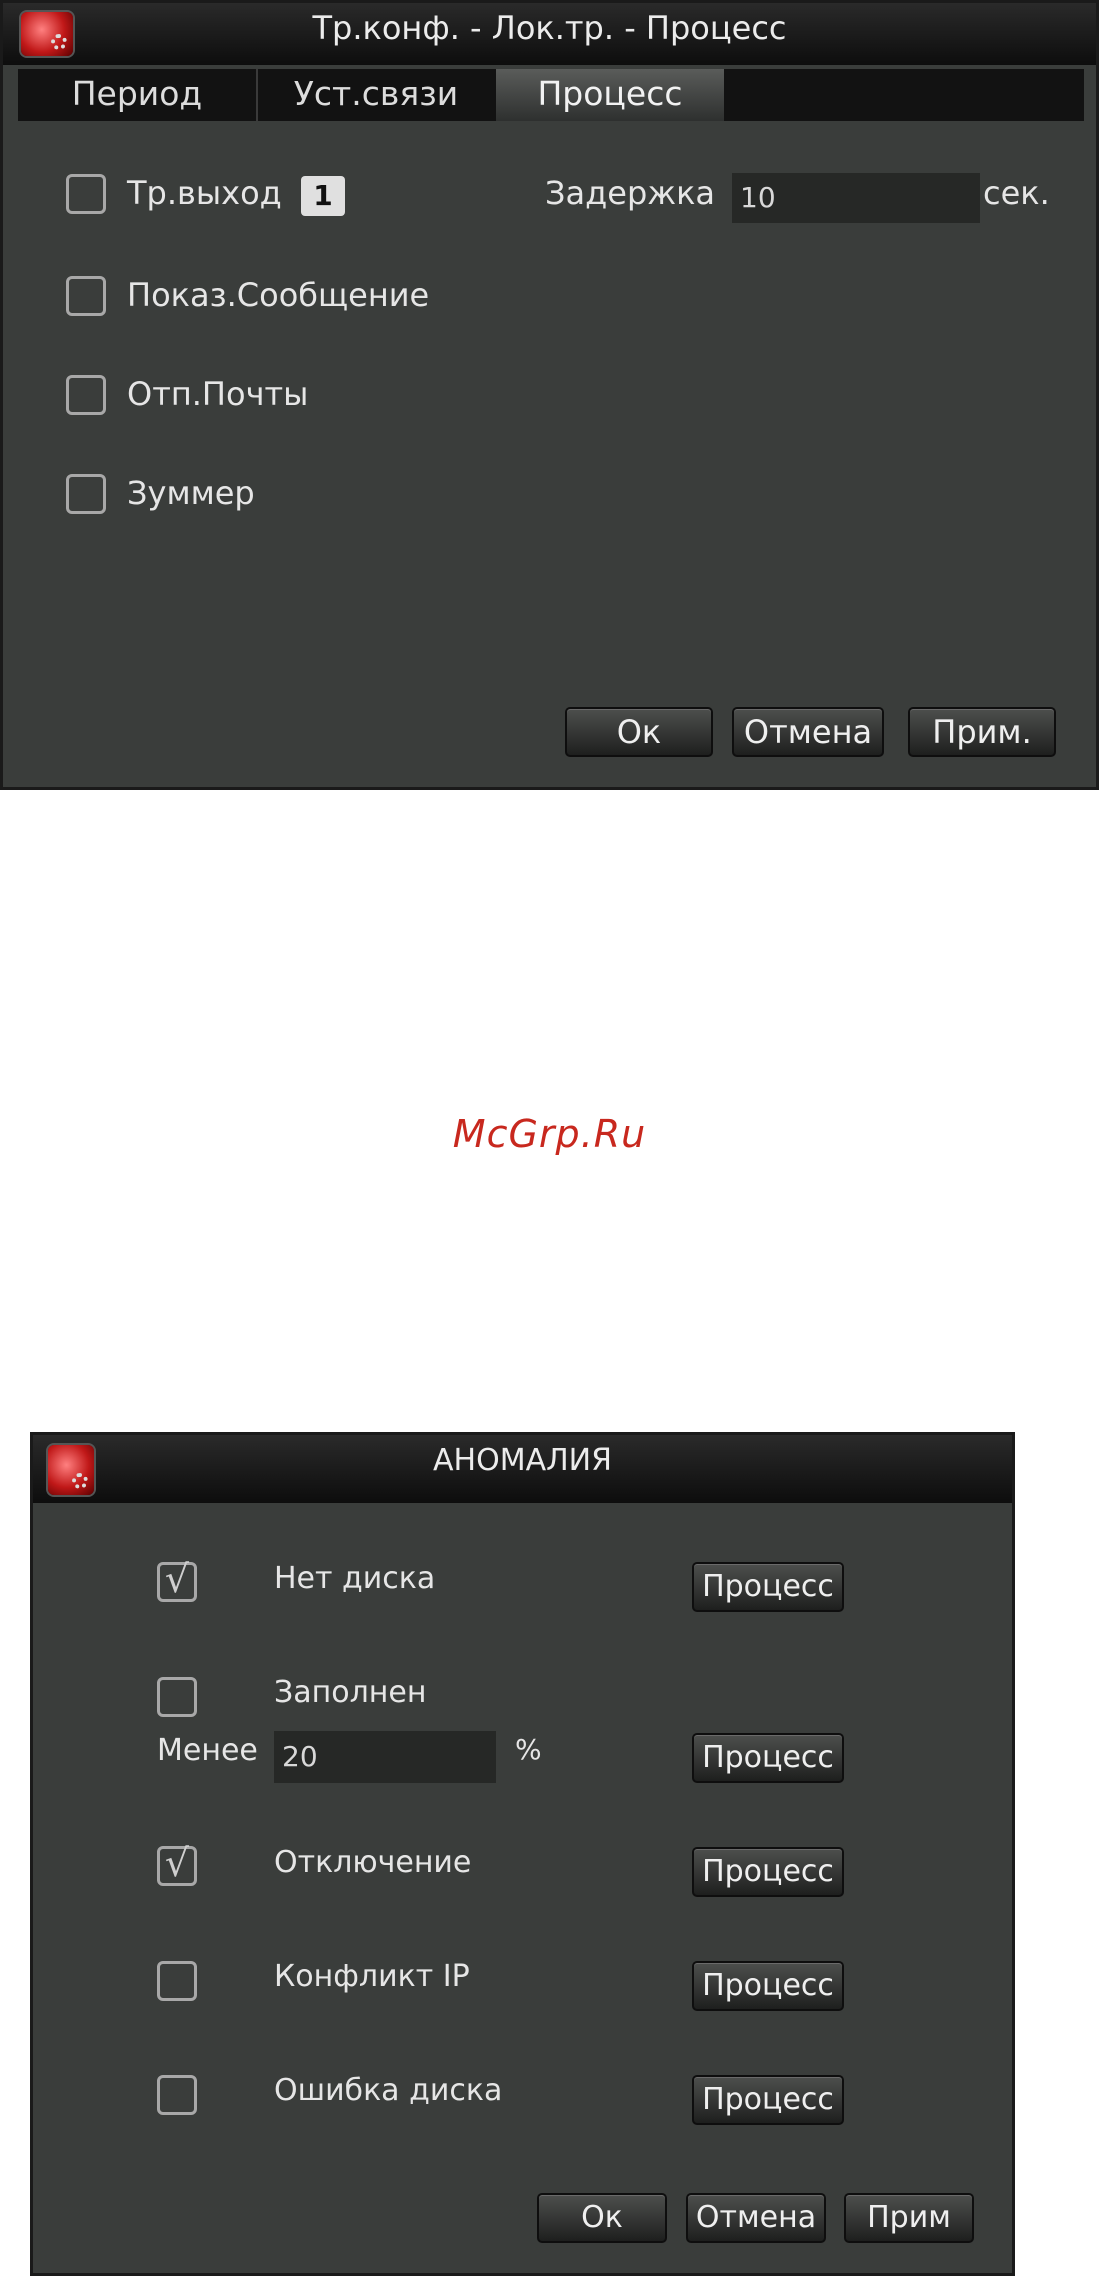 The height and width of the screenshot is (2276, 1099). I want to click on tab-process: Процесс, so click(610, 95).